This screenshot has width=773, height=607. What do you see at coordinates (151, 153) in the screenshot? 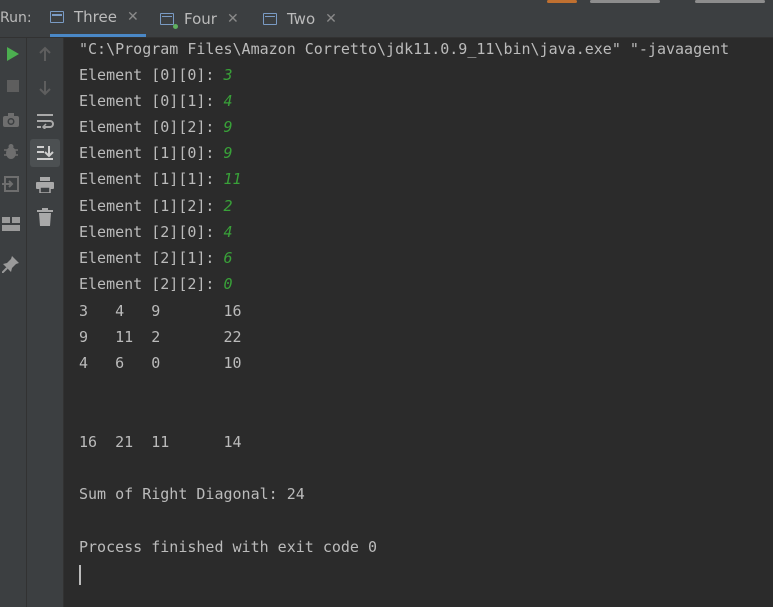
I see `prompt-text: Element [1][0]:` at bounding box center [151, 153].